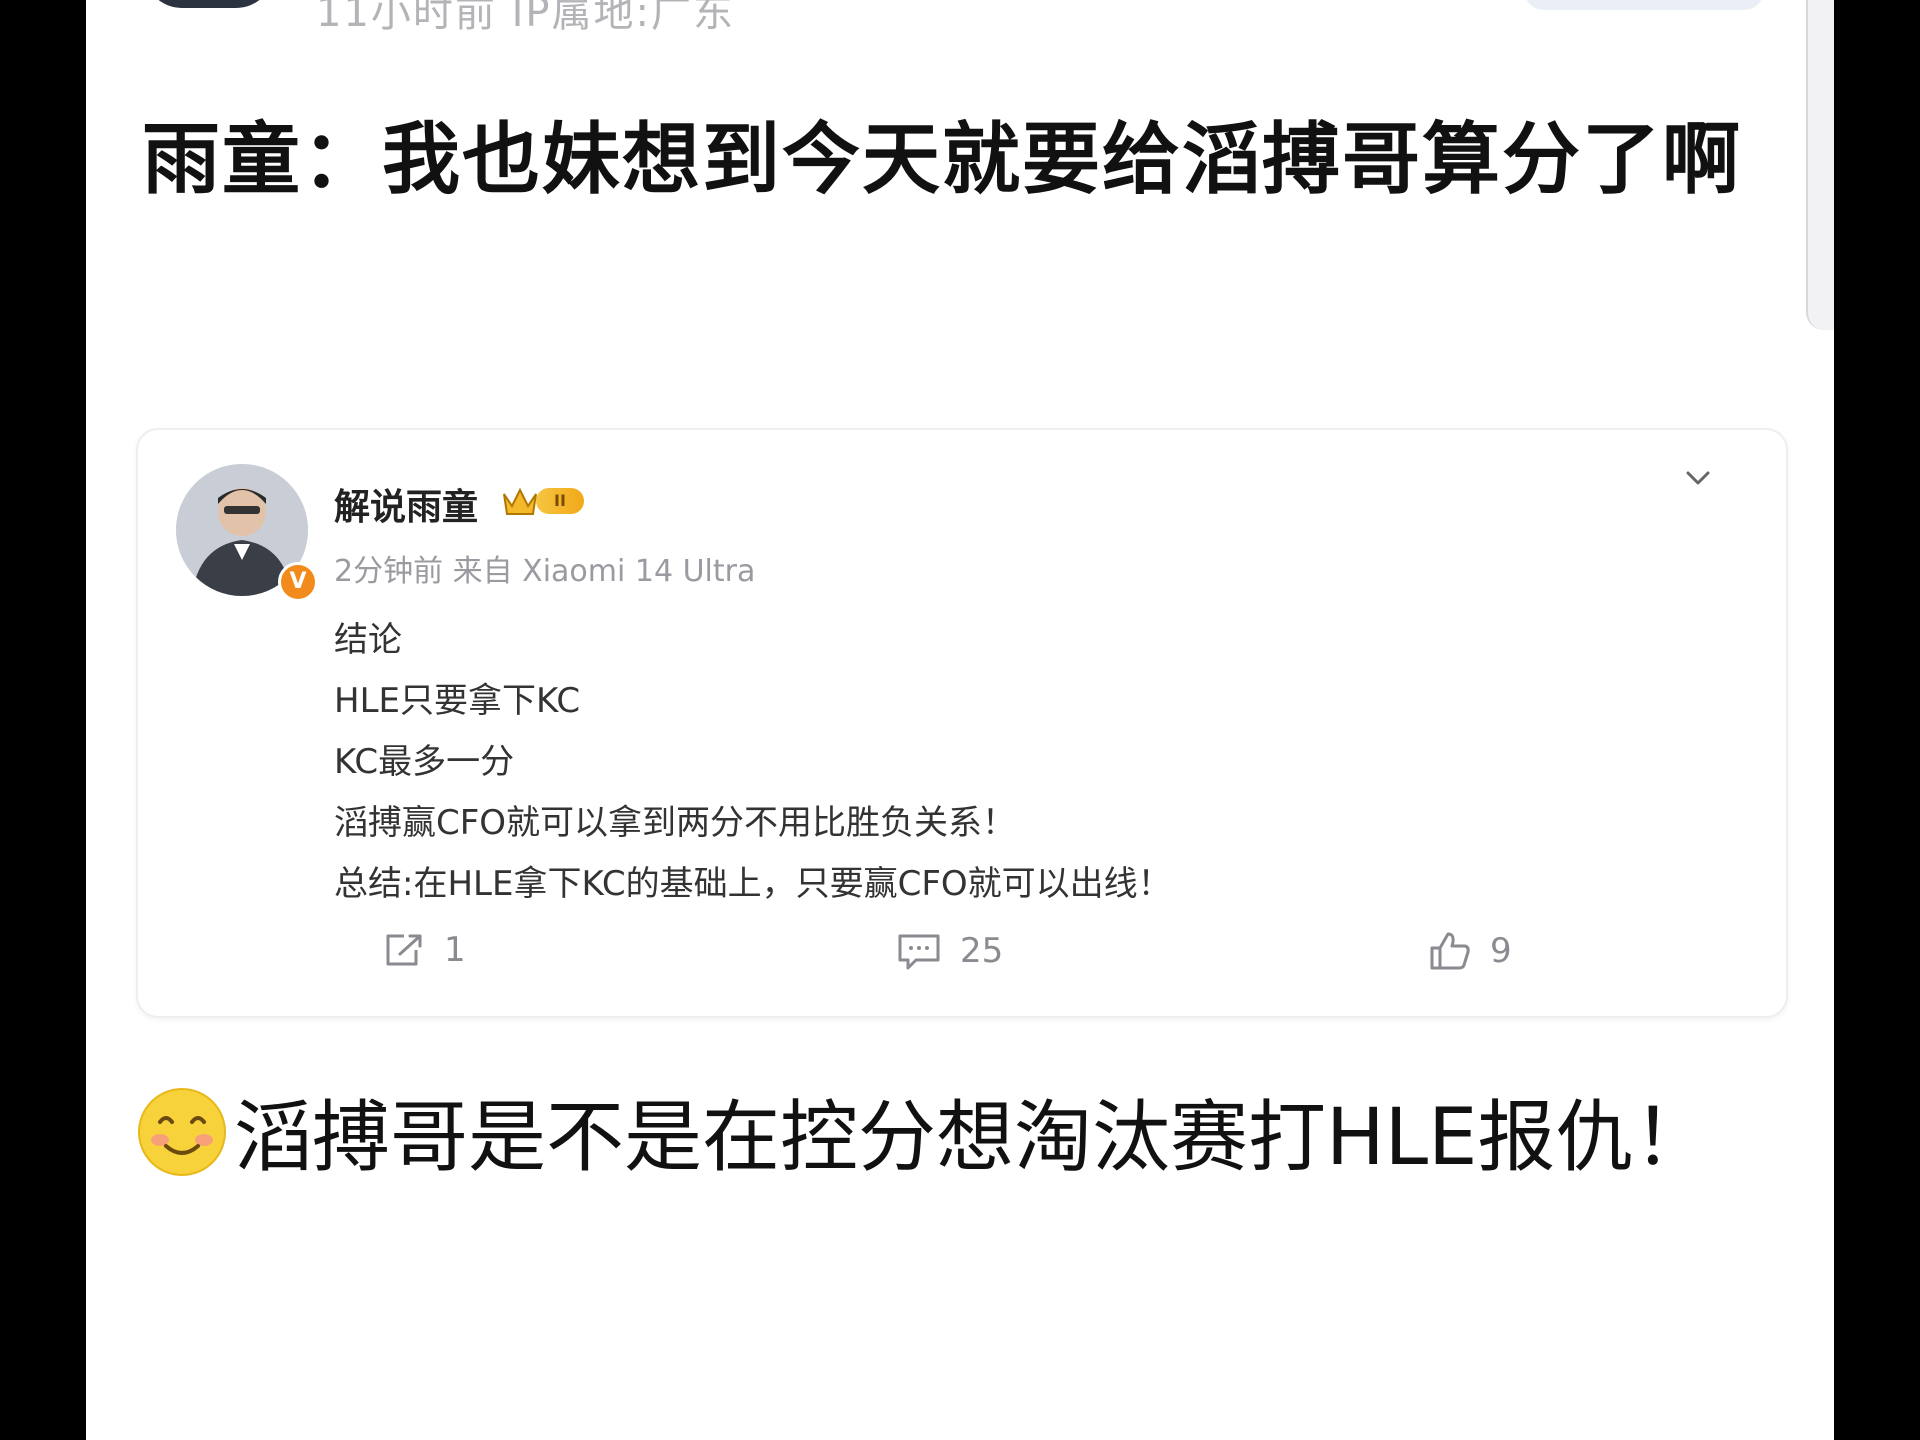  What do you see at coordinates (182, 1132) in the screenshot?
I see `smile-emoji-icon` at bounding box center [182, 1132].